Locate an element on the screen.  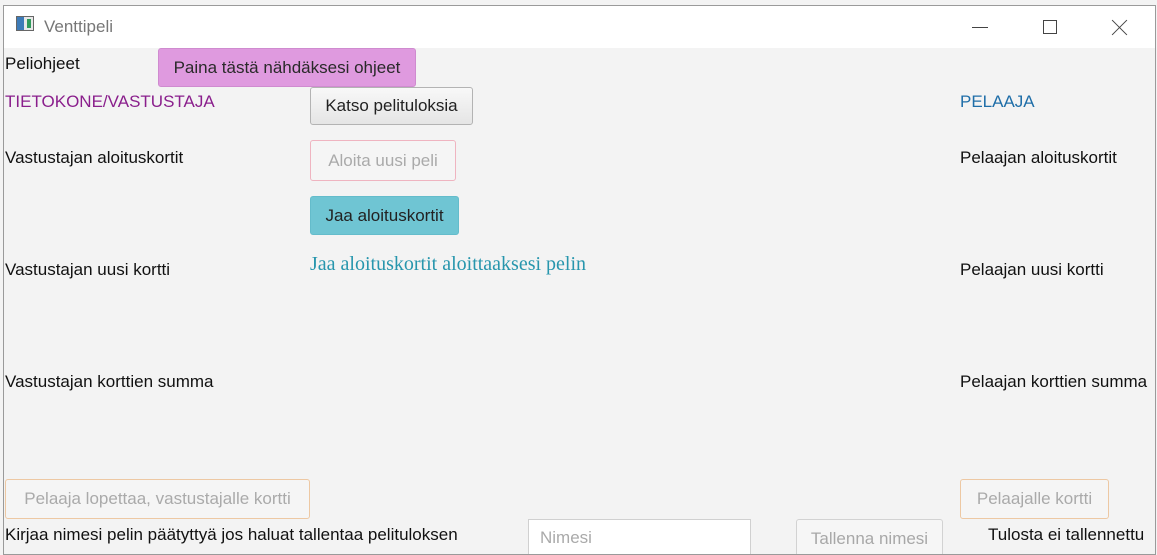
opponent-card-sum-label: Vastustajan korttien summa is located at coordinates (109, 381).